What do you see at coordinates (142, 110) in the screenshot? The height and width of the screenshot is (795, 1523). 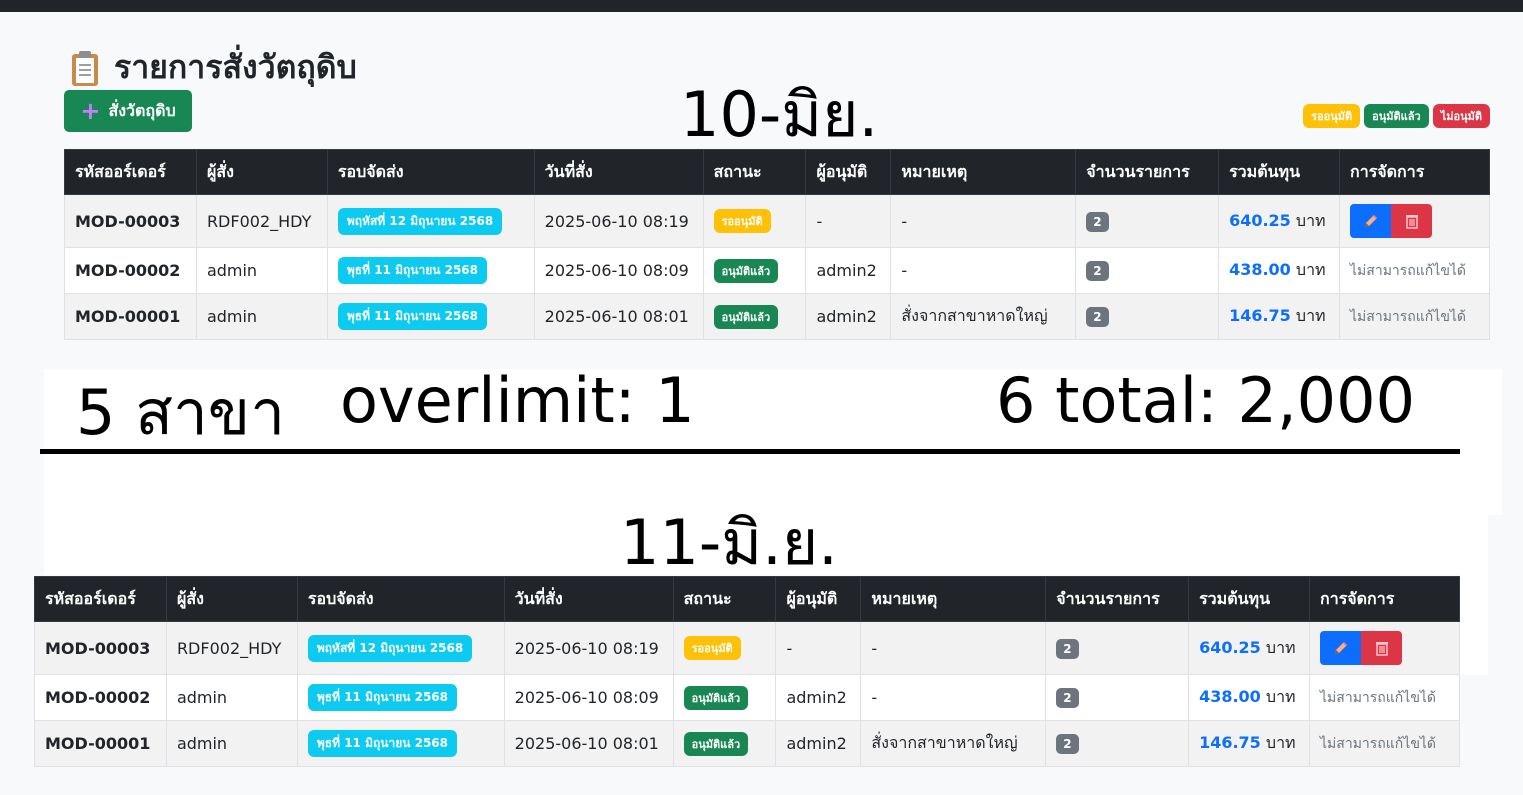 I see `add-order-label: สั่งวัตถุดิบ` at bounding box center [142, 110].